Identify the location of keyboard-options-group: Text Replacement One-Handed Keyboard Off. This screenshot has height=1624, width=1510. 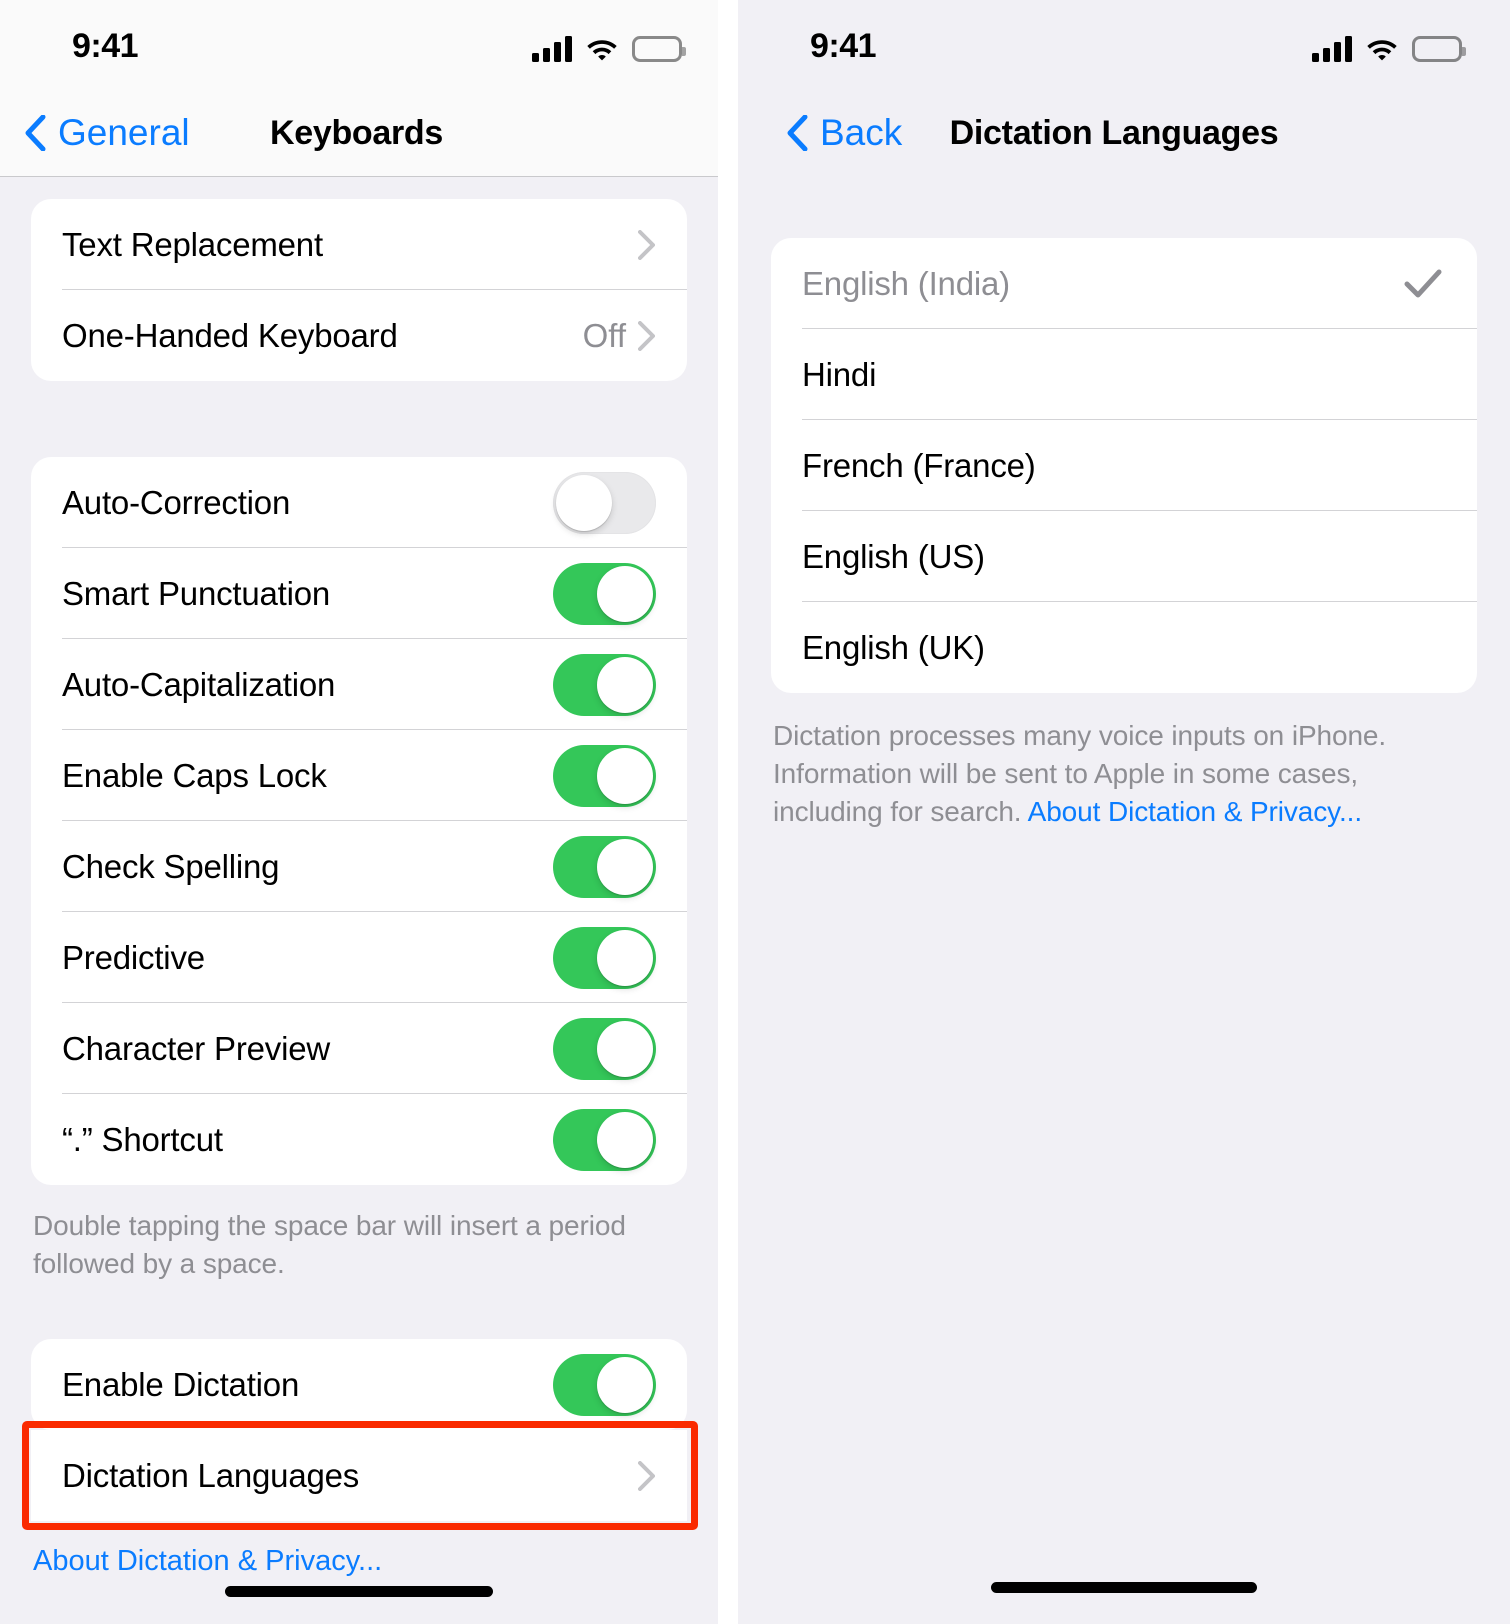
(359, 290).